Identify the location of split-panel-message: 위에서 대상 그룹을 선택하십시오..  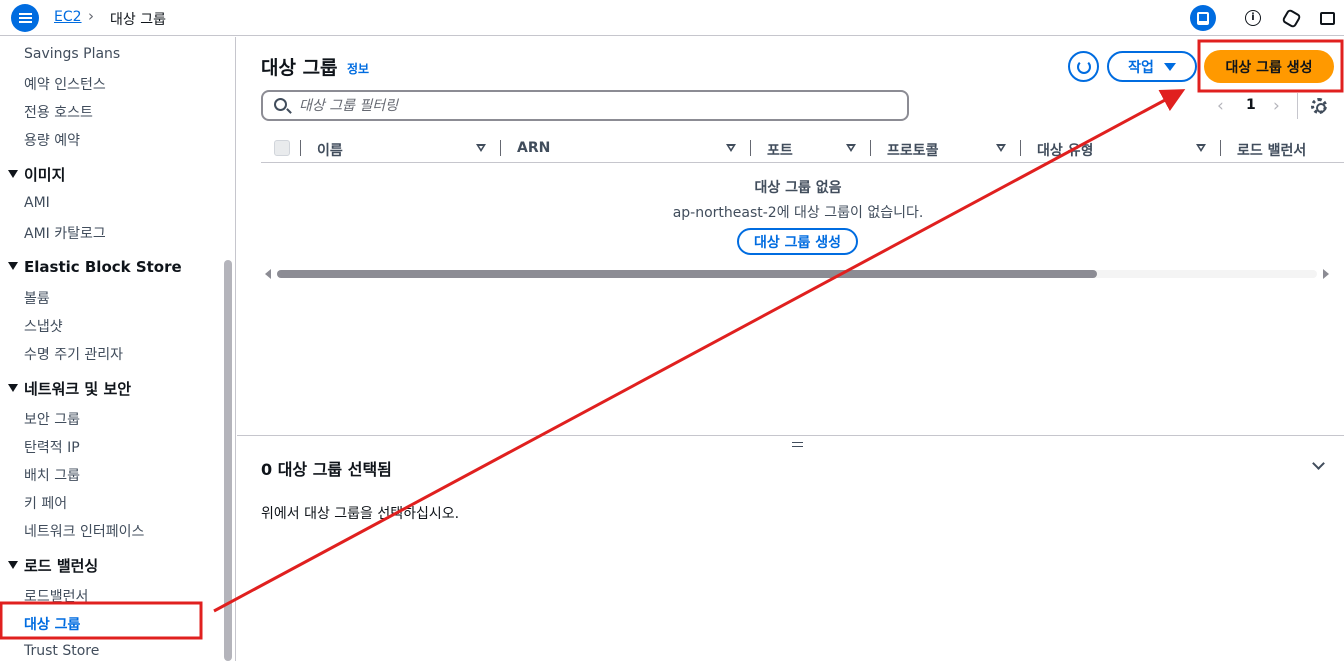
(360, 514).